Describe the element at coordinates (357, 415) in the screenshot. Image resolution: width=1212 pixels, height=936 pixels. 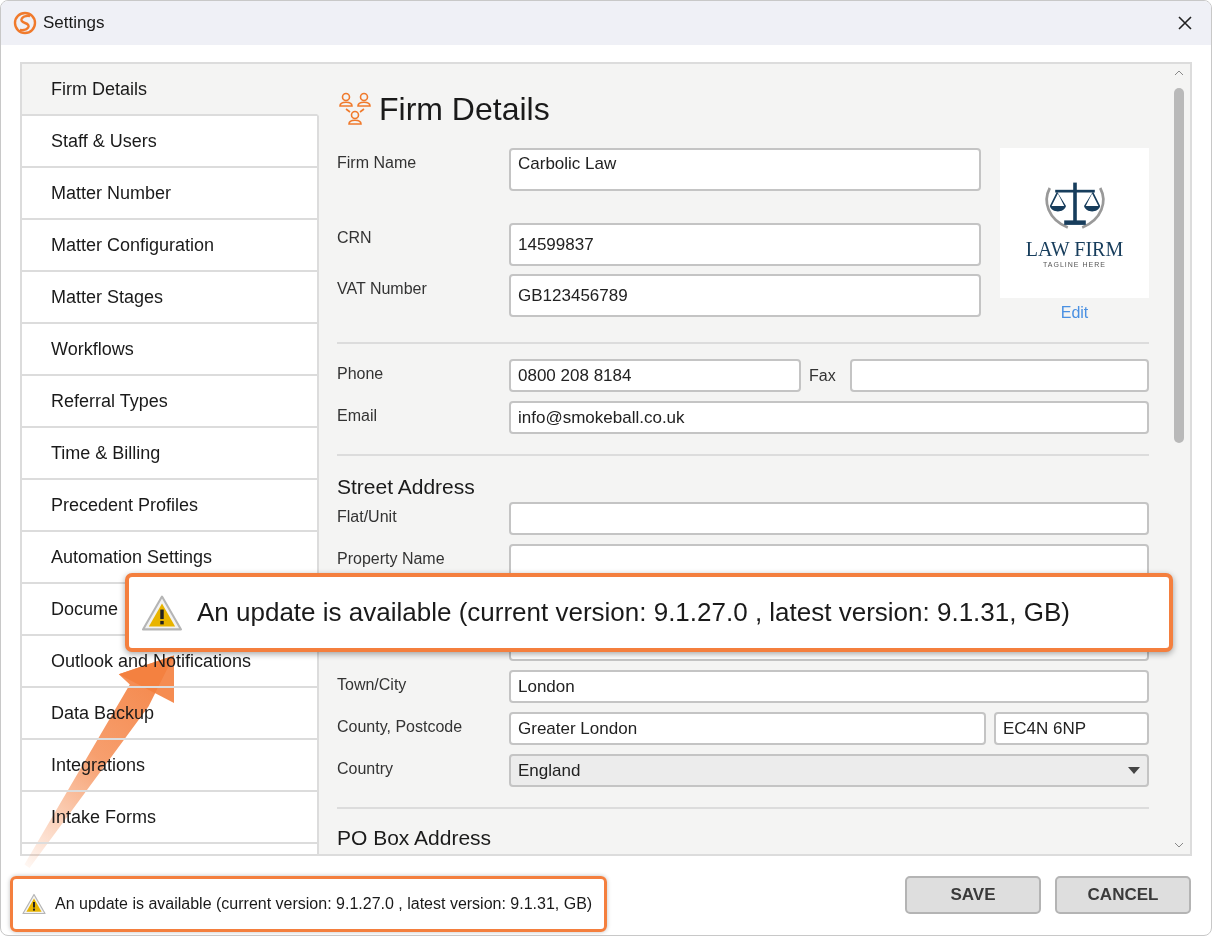
I see `field-label: Email` at that location.